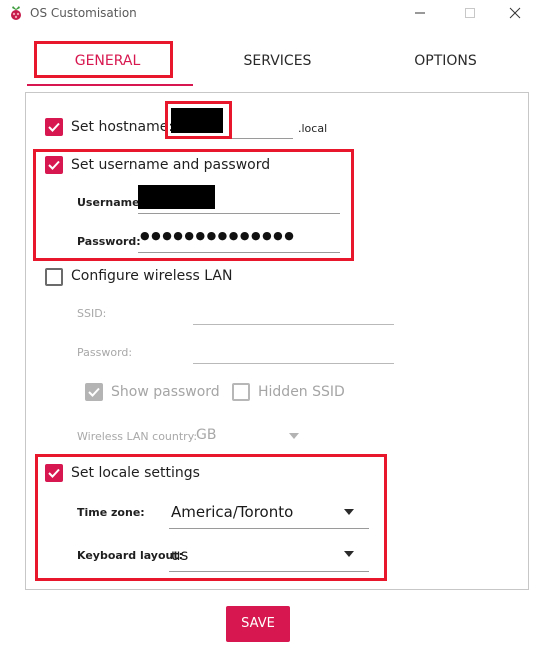  I want to click on highlight-box-general-tab, so click(103, 59).